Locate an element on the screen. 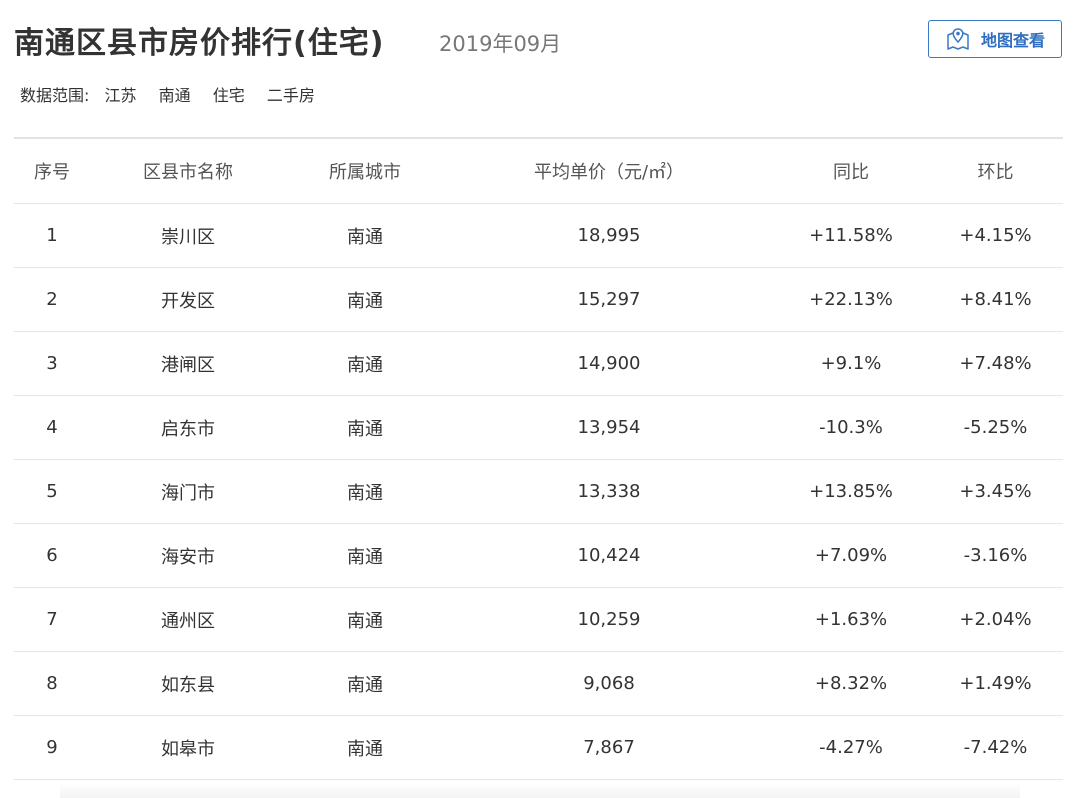  filter-property-type: 住宅 is located at coordinates (229, 95).